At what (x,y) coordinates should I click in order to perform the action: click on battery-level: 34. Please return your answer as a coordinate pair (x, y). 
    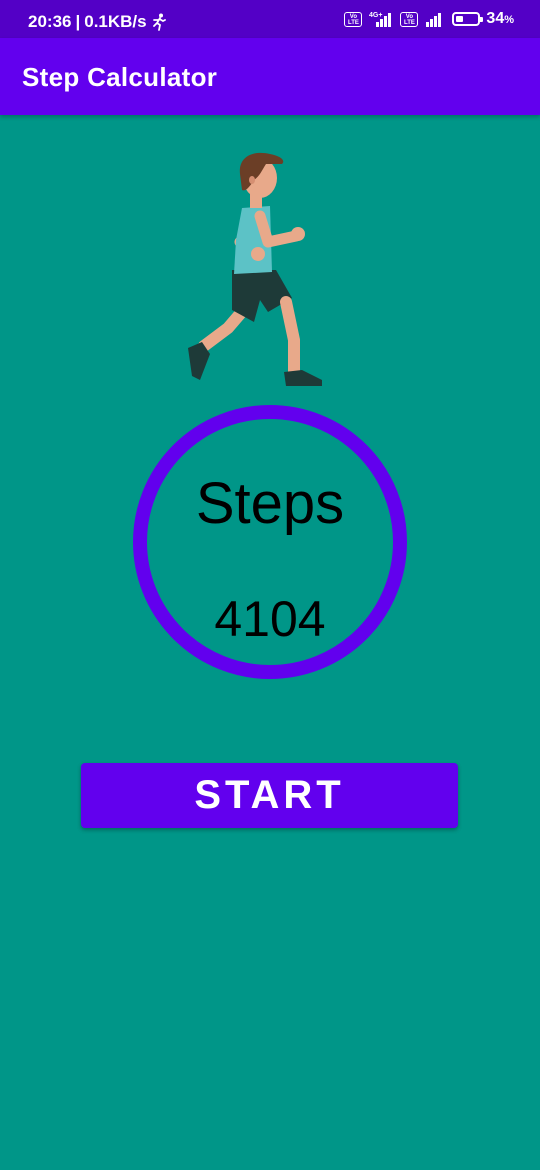
    Looking at the image, I should click on (495, 18).